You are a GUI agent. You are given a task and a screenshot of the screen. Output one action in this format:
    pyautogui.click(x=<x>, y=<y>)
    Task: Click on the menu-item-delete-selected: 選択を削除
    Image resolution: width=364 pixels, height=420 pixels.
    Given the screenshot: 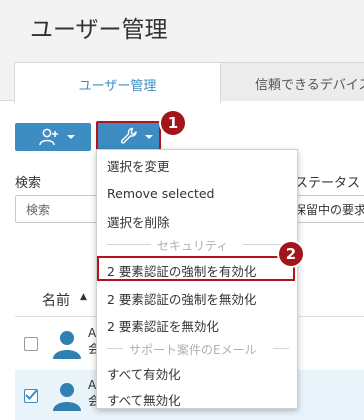 What is the action you would take?
    pyautogui.click(x=138, y=221)
    